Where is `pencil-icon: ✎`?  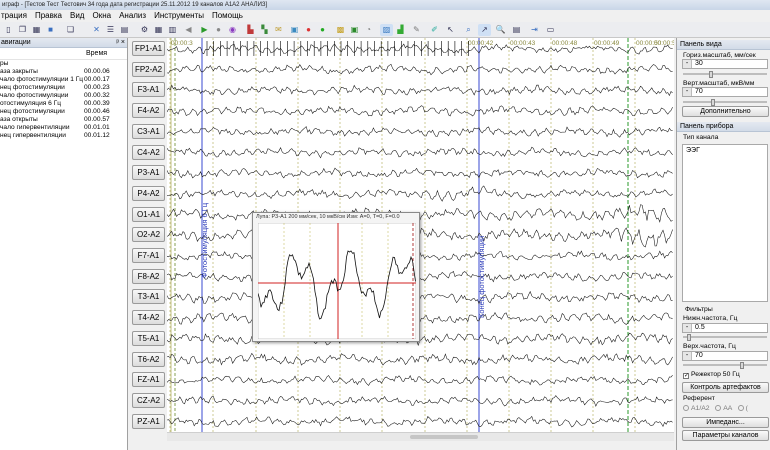
pencil-icon: ✎ is located at coordinates (416, 30).